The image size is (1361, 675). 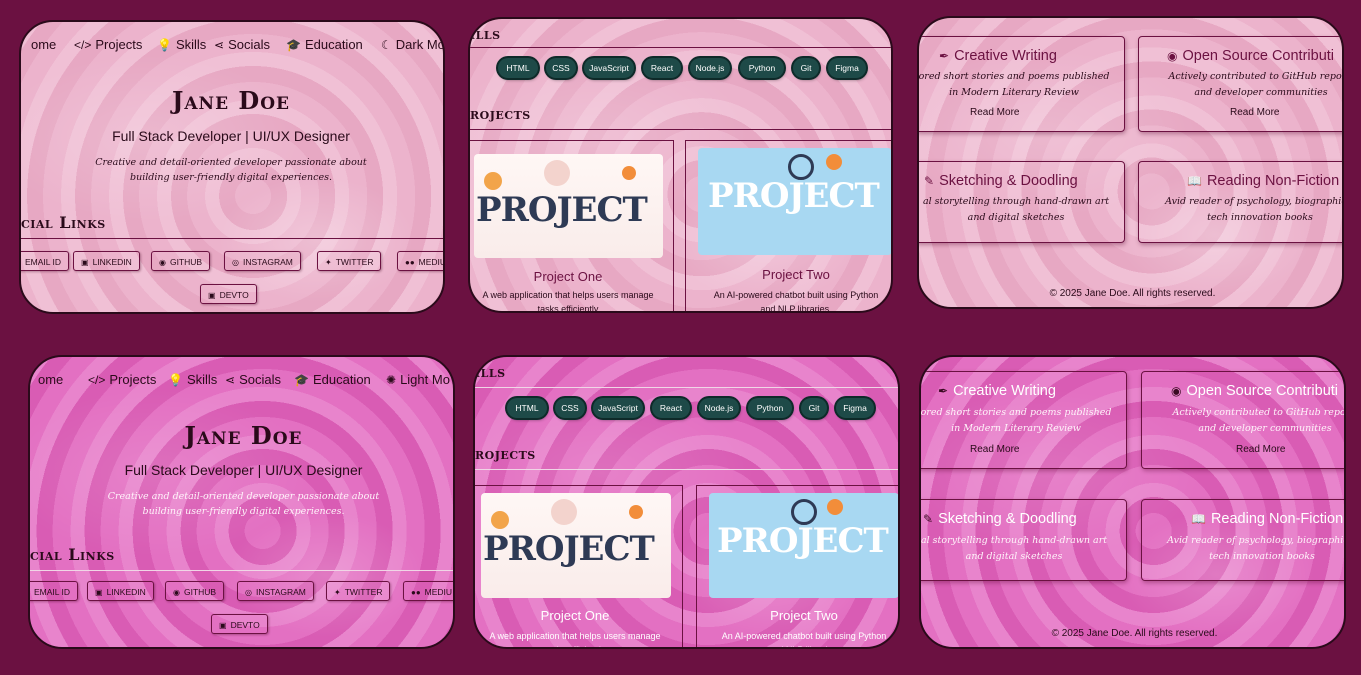 I want to click on instagram-button-label: INSTAGRAM, so click(x=280, y=592).